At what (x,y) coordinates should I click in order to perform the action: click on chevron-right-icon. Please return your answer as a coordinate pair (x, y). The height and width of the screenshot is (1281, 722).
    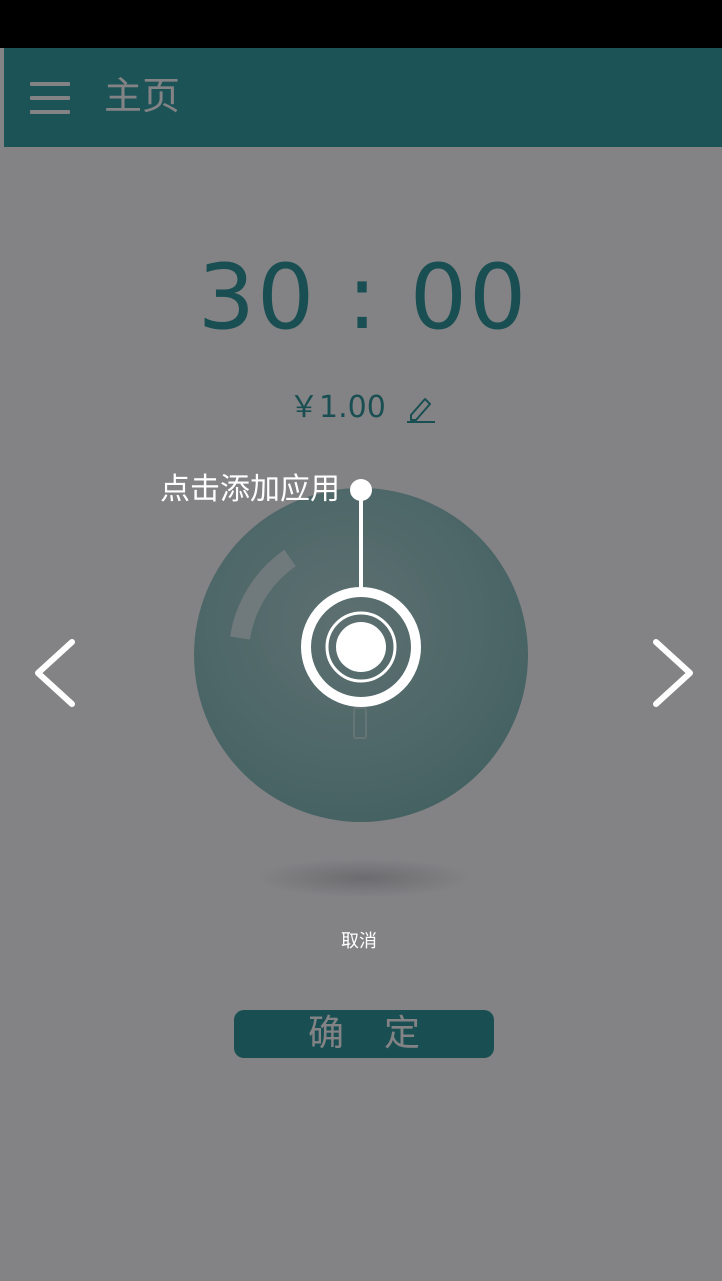
    Looking at the image, I should click on (672, 673).